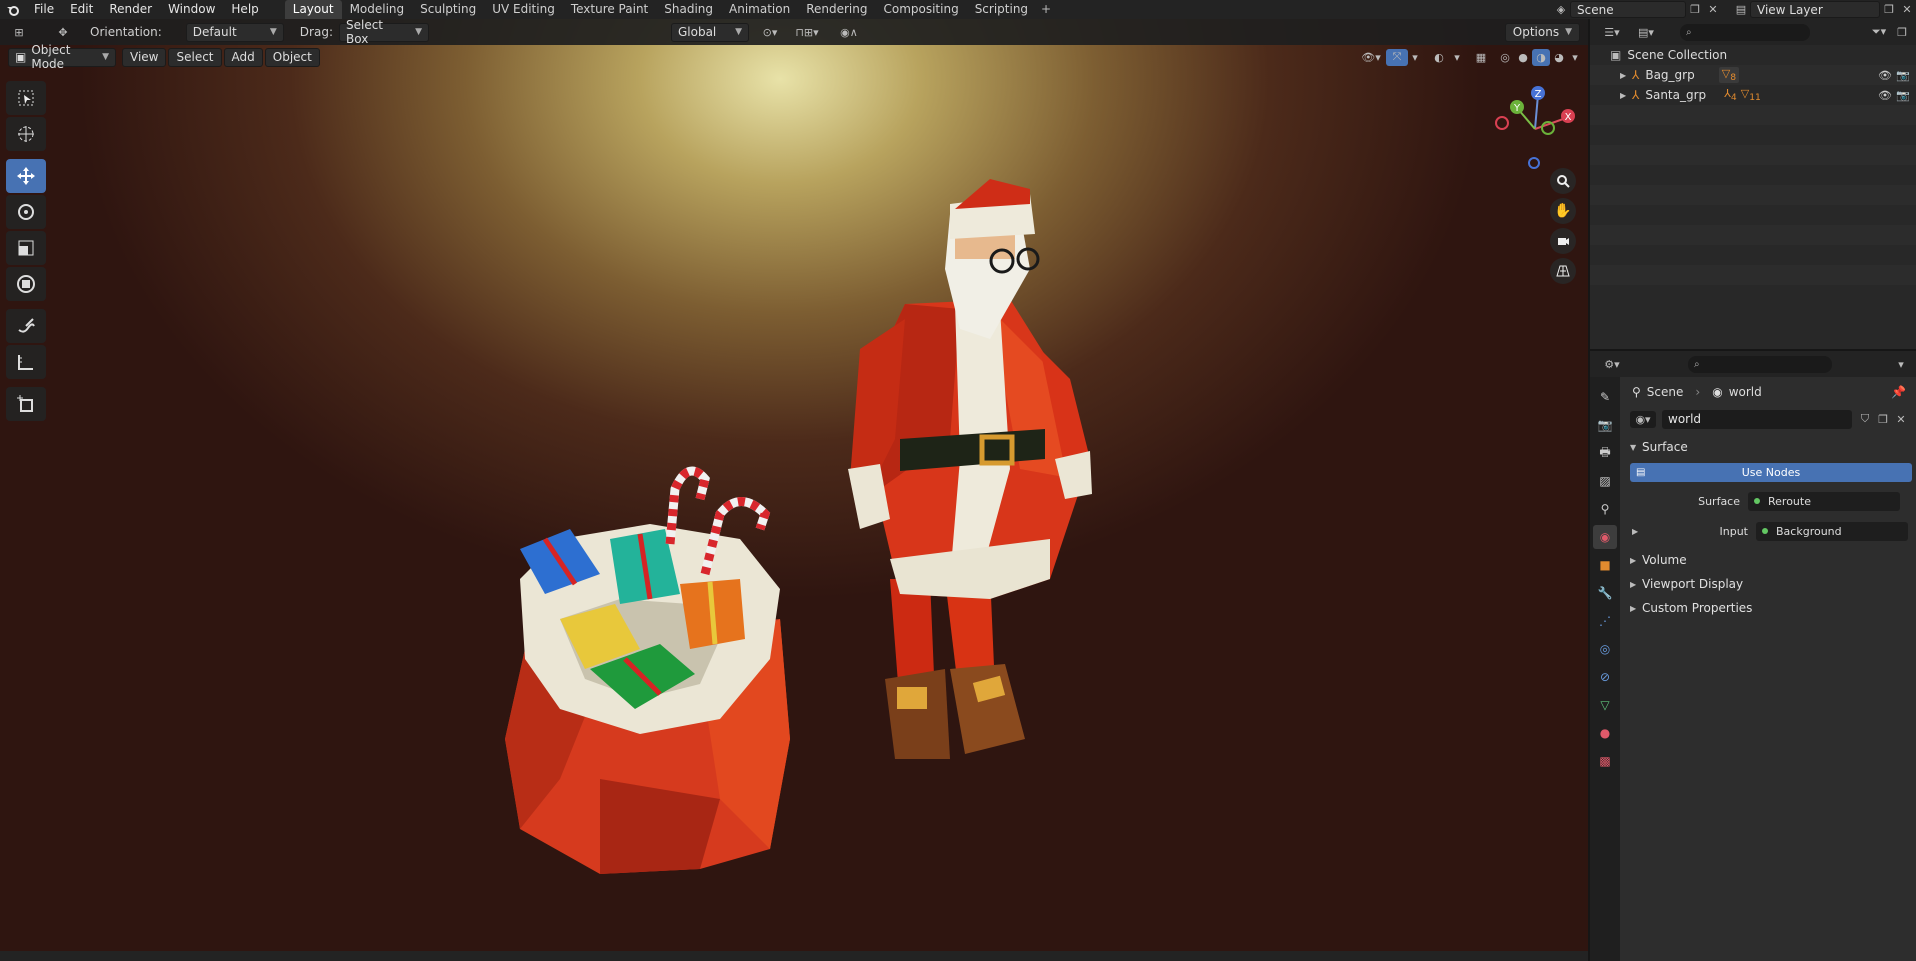 This screenshot has width=1916, height=961. I want to click on outliner-editor-type-icon: ☰▾, so click(1612, 32).